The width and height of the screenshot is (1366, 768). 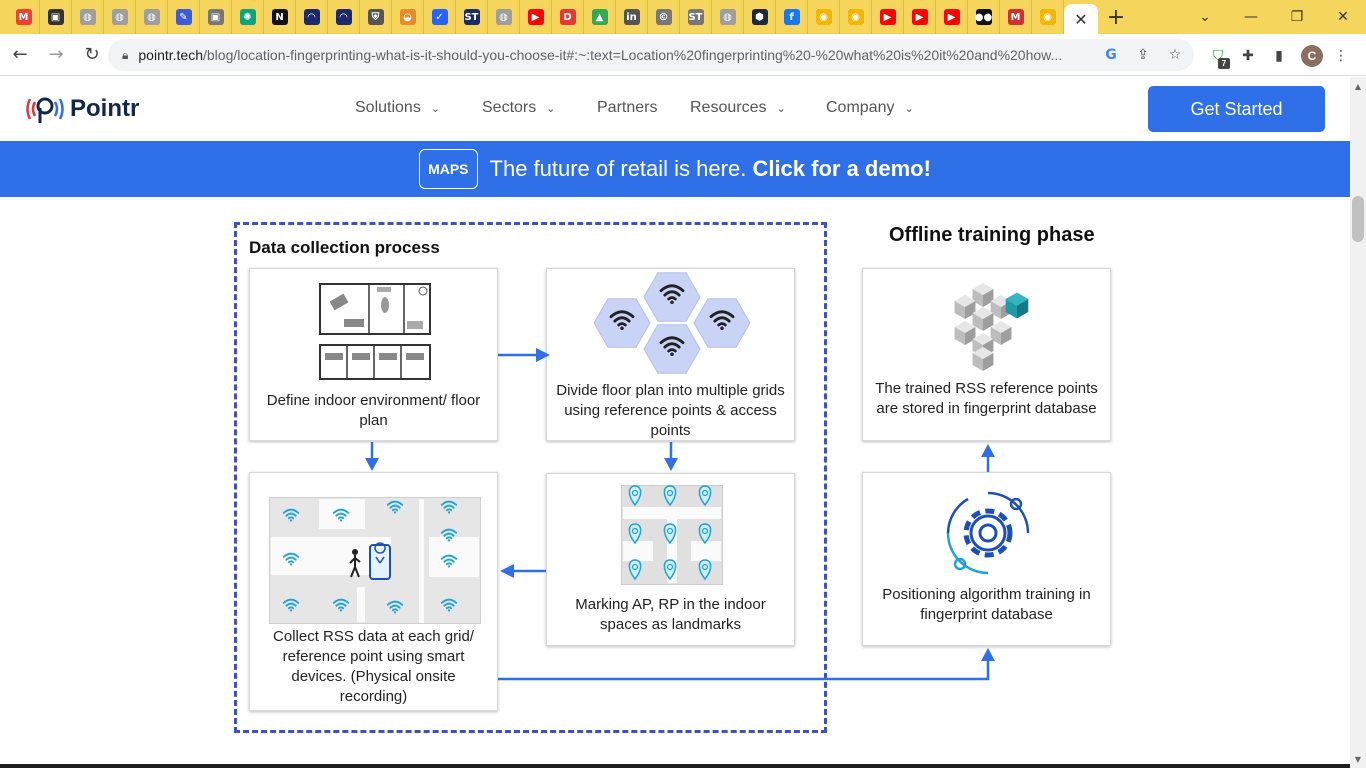 What do you see at coordinates (988, 533) in the screenshot?
I see `gear-icon` at bounding box center [988, 533].